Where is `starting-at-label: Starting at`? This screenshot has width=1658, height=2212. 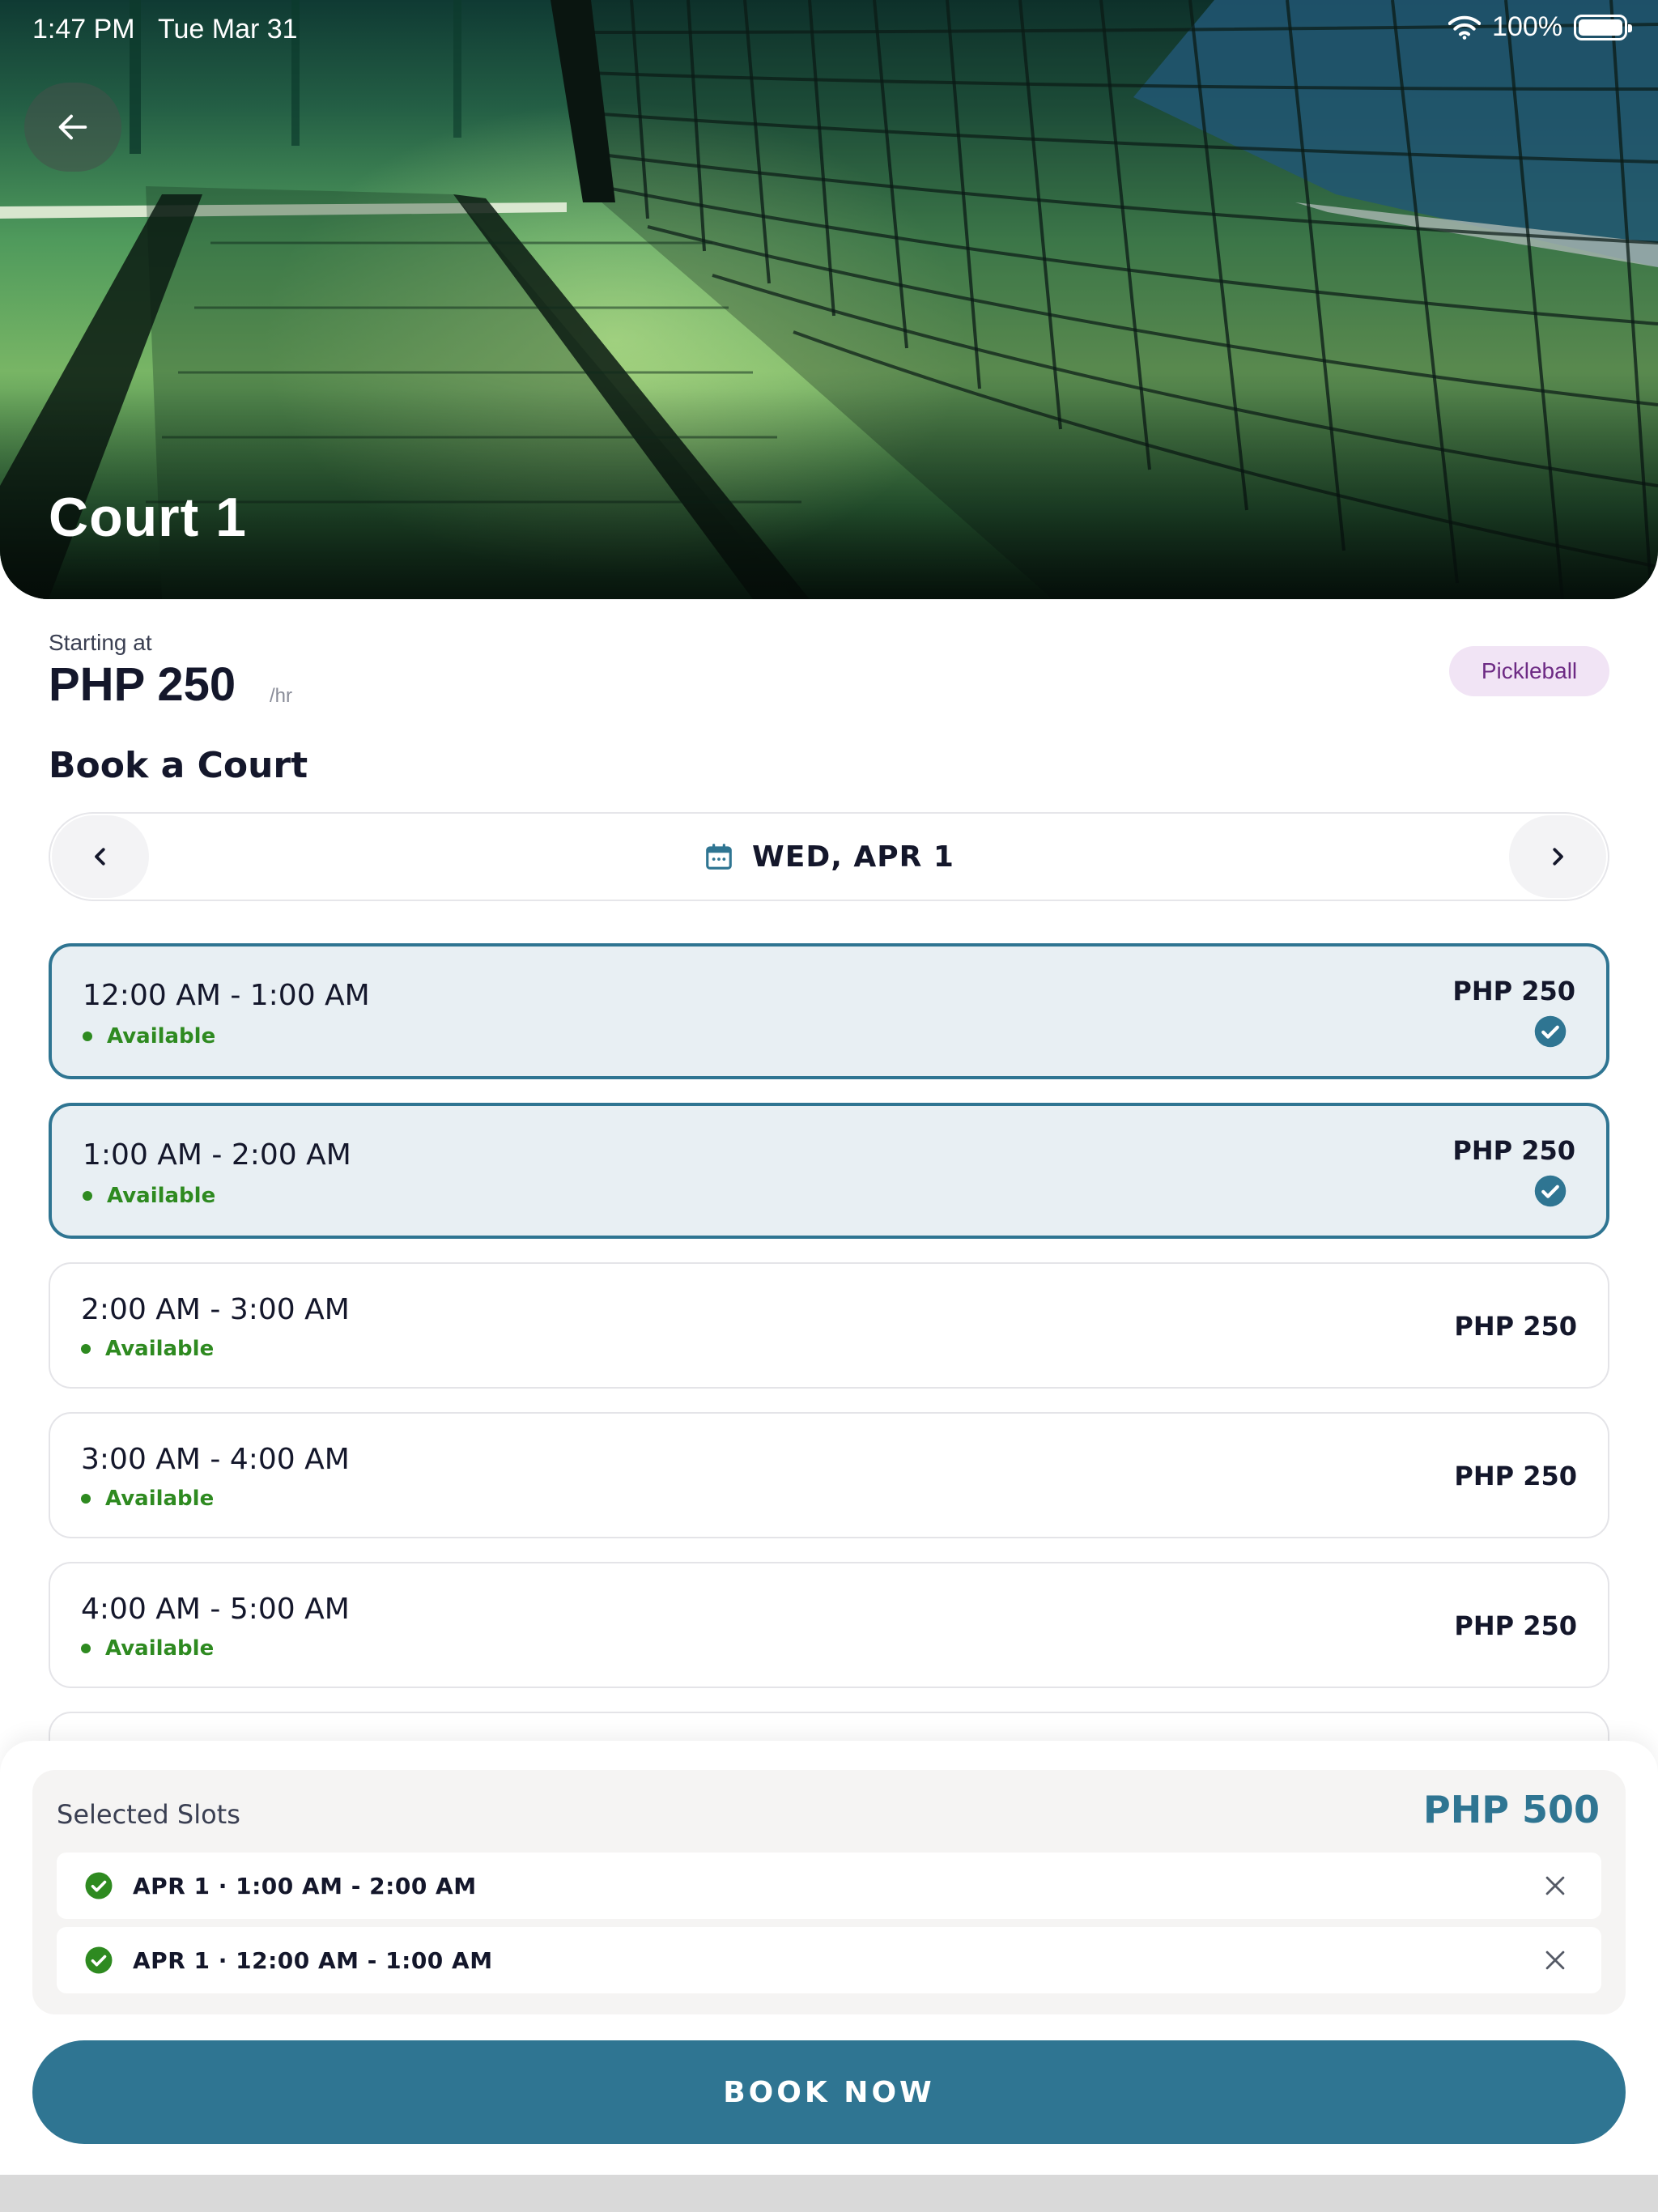 starting-at-label: Starting at is located at coordinates (100, 643).